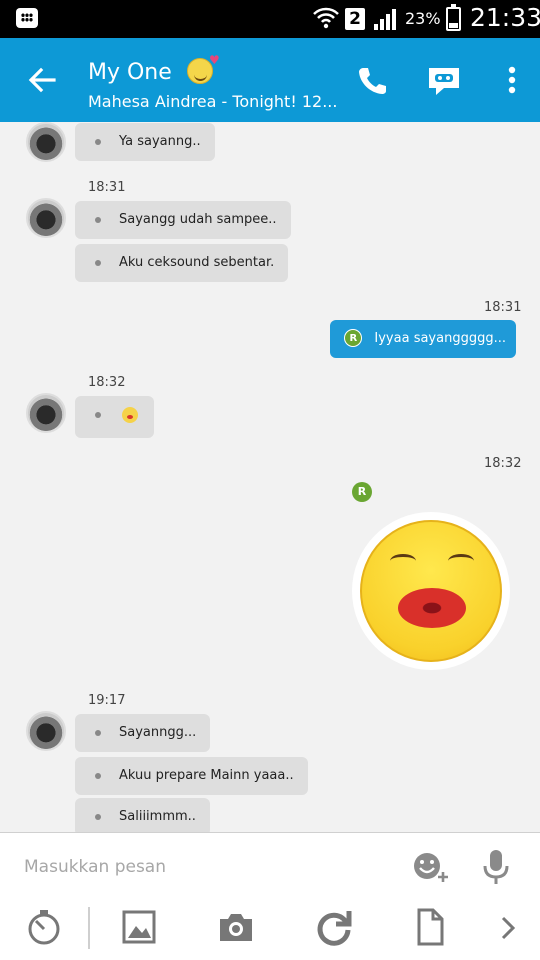  What do you see at coordinates (114, 417) in the screenshot?
I see `message-bubble` at bounding box center [114, 417].